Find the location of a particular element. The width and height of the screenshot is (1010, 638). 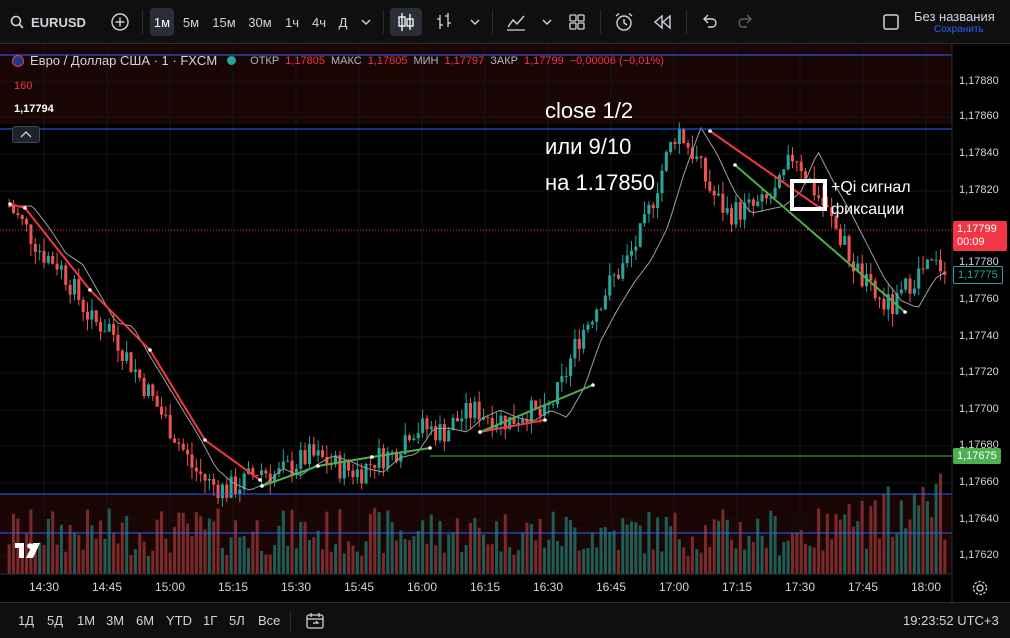

close-note: close 1/2 или 9/10 на 1.17850 is located at coordinates (600, 147).